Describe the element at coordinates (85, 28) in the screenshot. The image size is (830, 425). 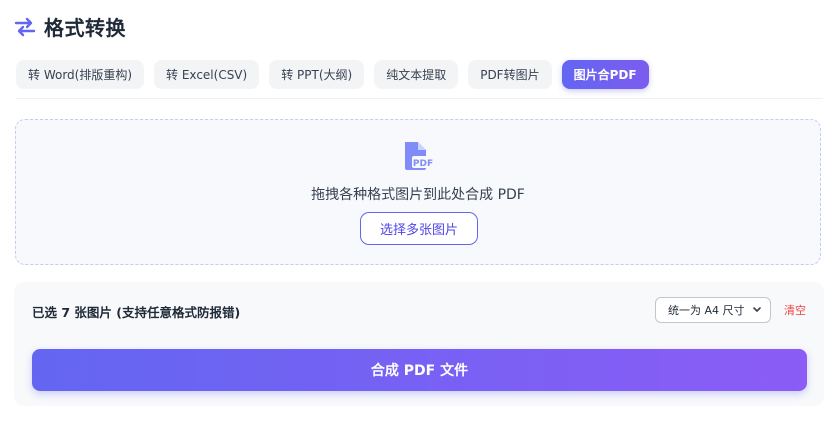
I see `page-title: 格式转换` at that location.